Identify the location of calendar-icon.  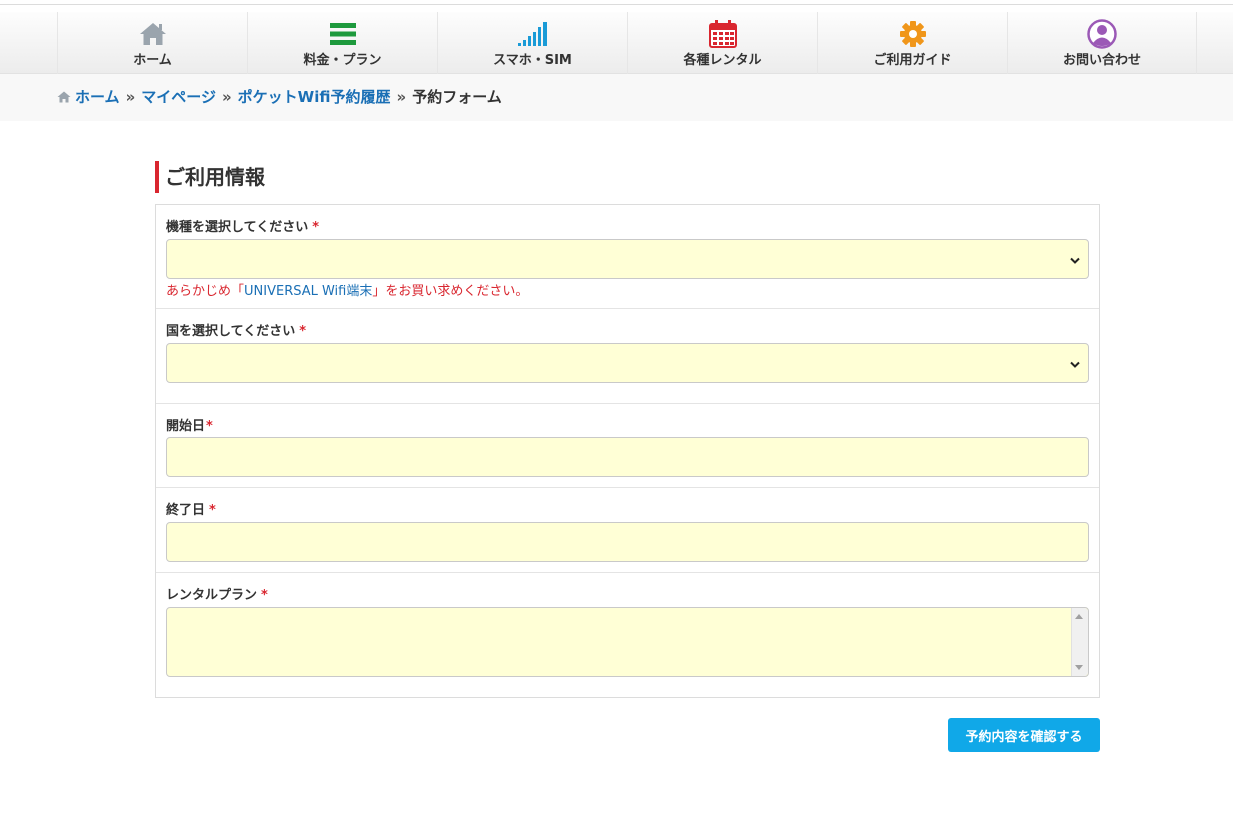
(723, 34).